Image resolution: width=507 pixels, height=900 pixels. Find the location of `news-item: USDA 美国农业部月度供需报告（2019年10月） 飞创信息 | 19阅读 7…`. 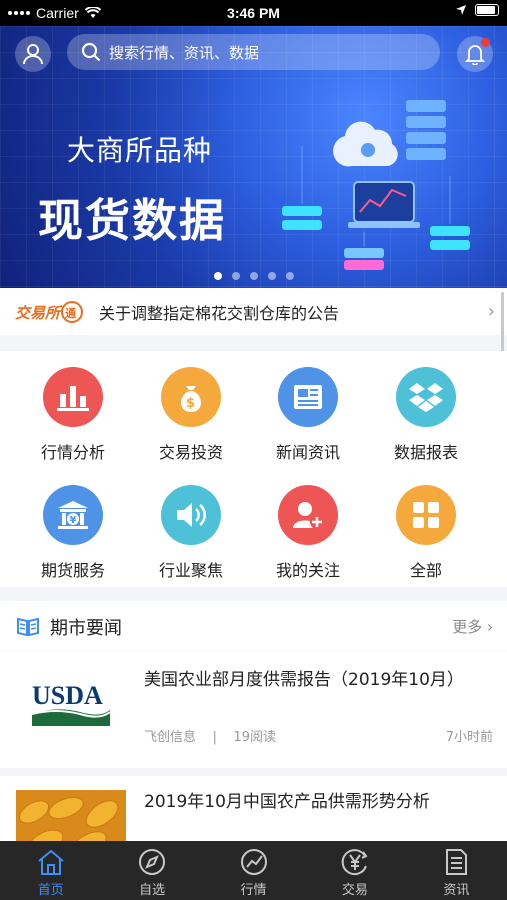

news-item: USDA 美国农业部月度供需报告（2019年10月） 飞创信息 | 19阅读 7… is located at coordinates (253, 710).